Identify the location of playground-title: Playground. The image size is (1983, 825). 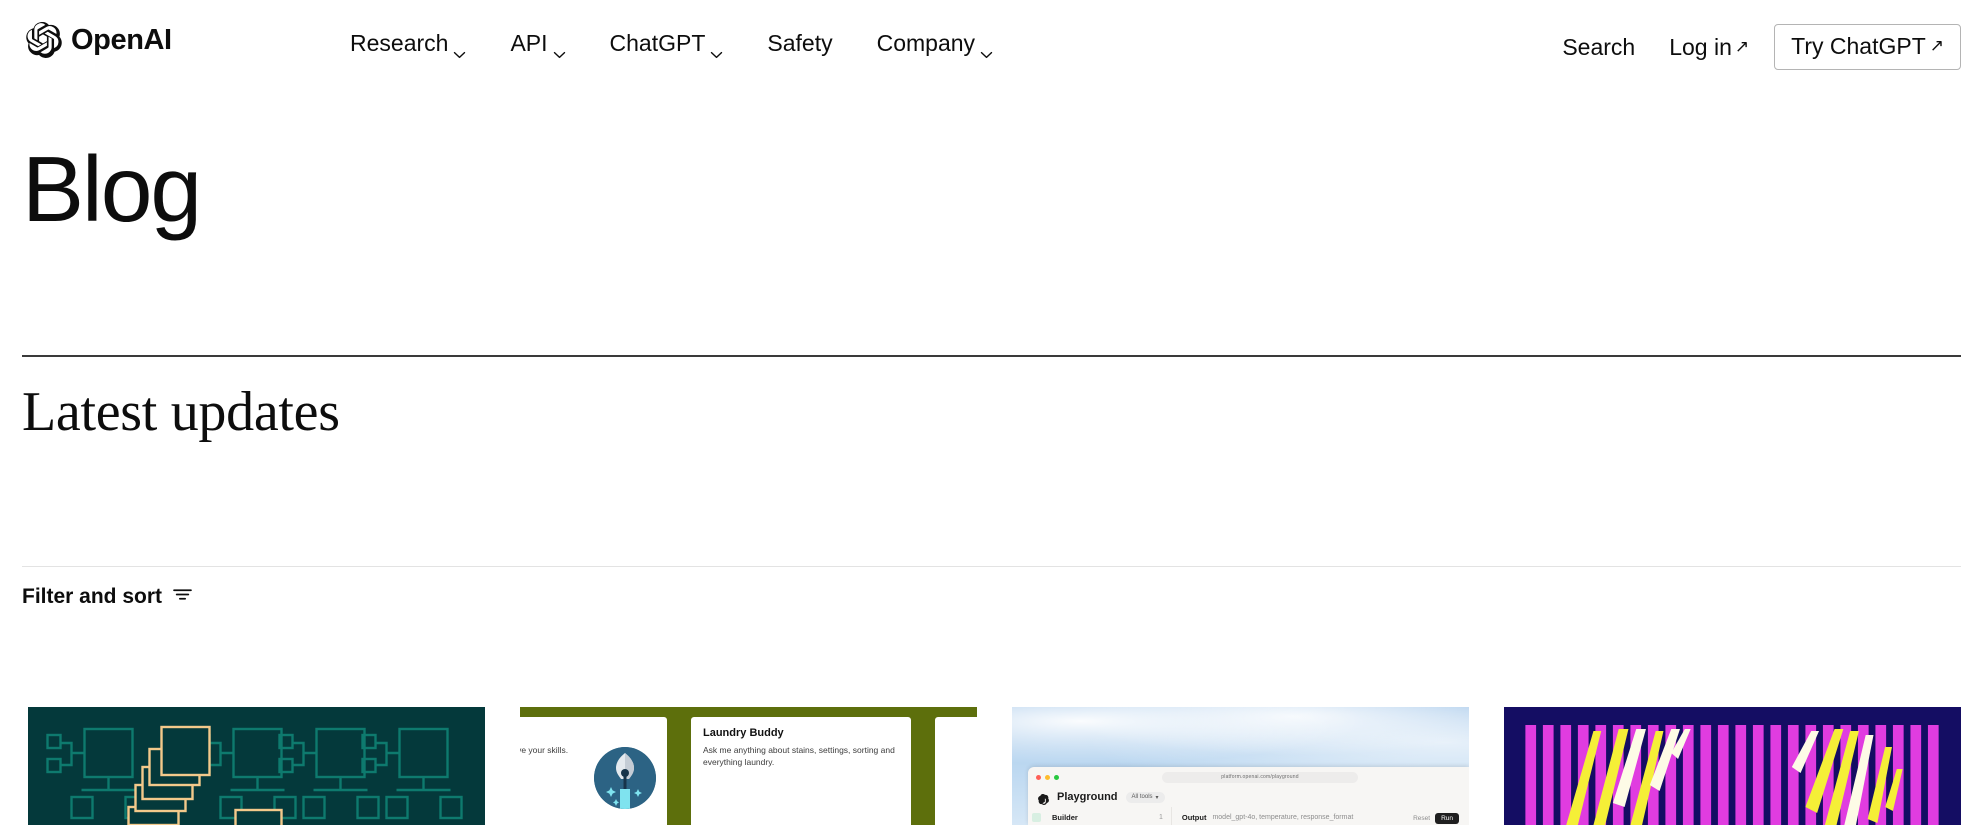
(1087, 797).